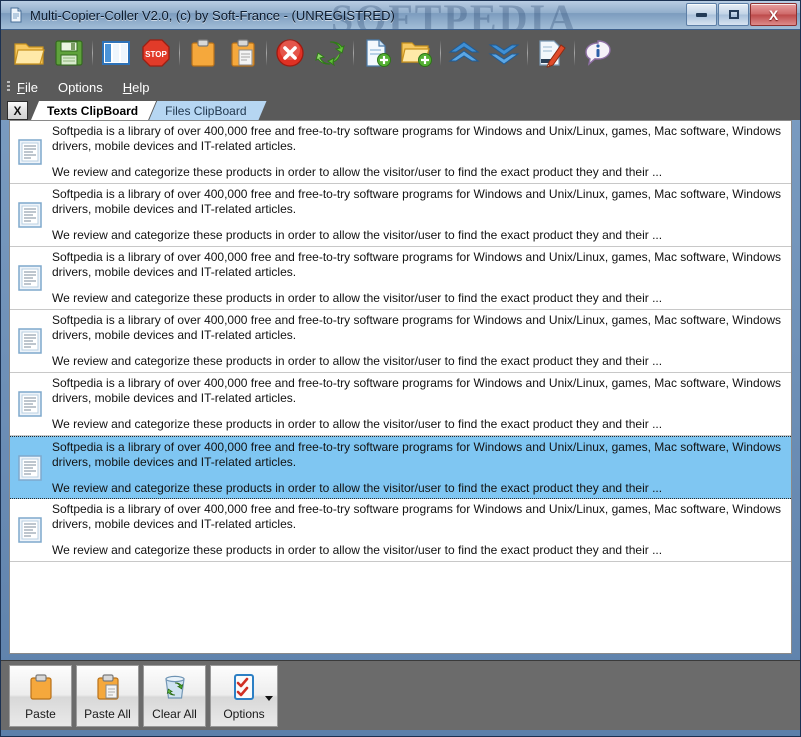  What do you see at coordinates (400, 109) in the screenshot?
I see `tab-strip: X Texts ClipBoard Files ClipBoard` at bounding box center [400, 109].